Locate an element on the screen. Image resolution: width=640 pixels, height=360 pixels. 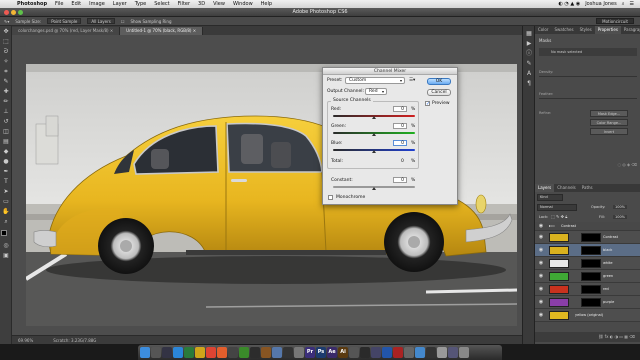
finder-icon is located at coordinates (145, 352).